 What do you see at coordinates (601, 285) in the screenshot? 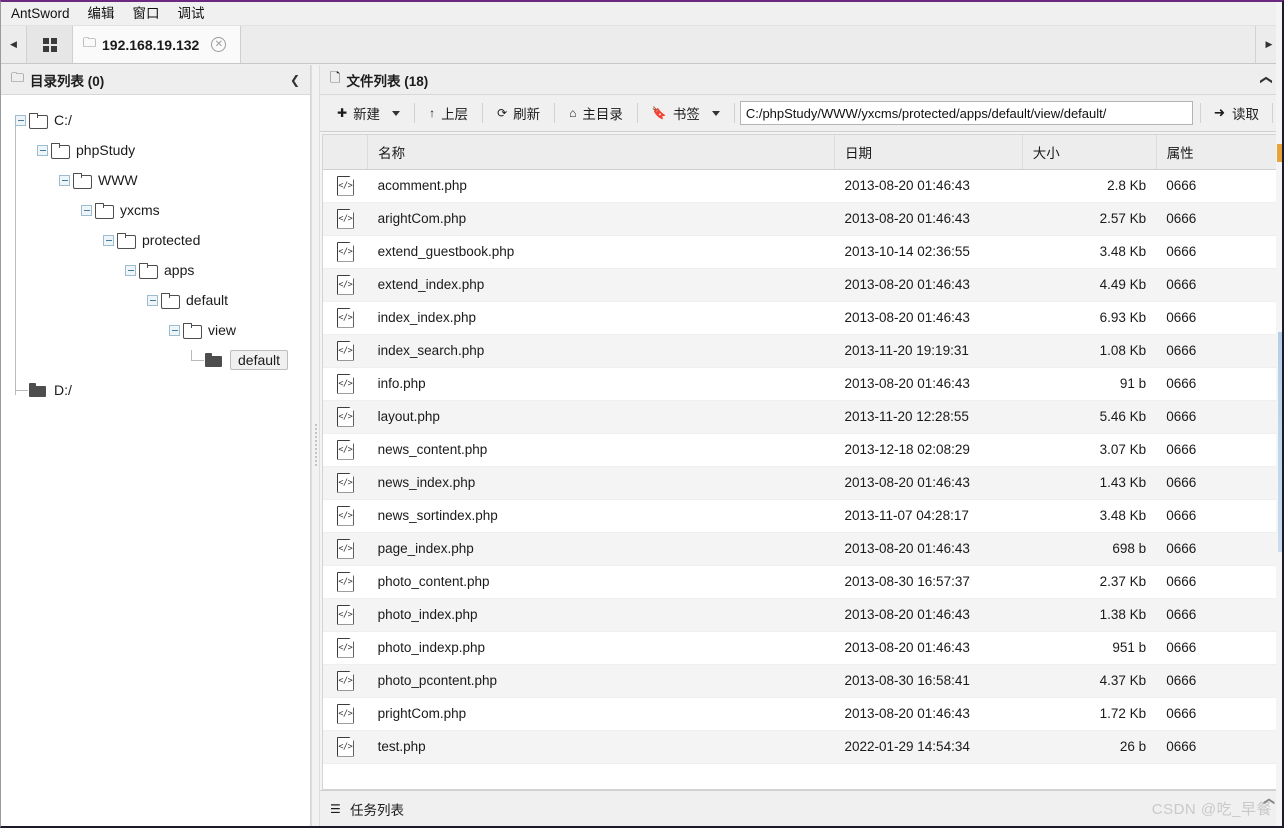
I see `file-name-cell: extend_index.php` at bounding box center [601, 285].